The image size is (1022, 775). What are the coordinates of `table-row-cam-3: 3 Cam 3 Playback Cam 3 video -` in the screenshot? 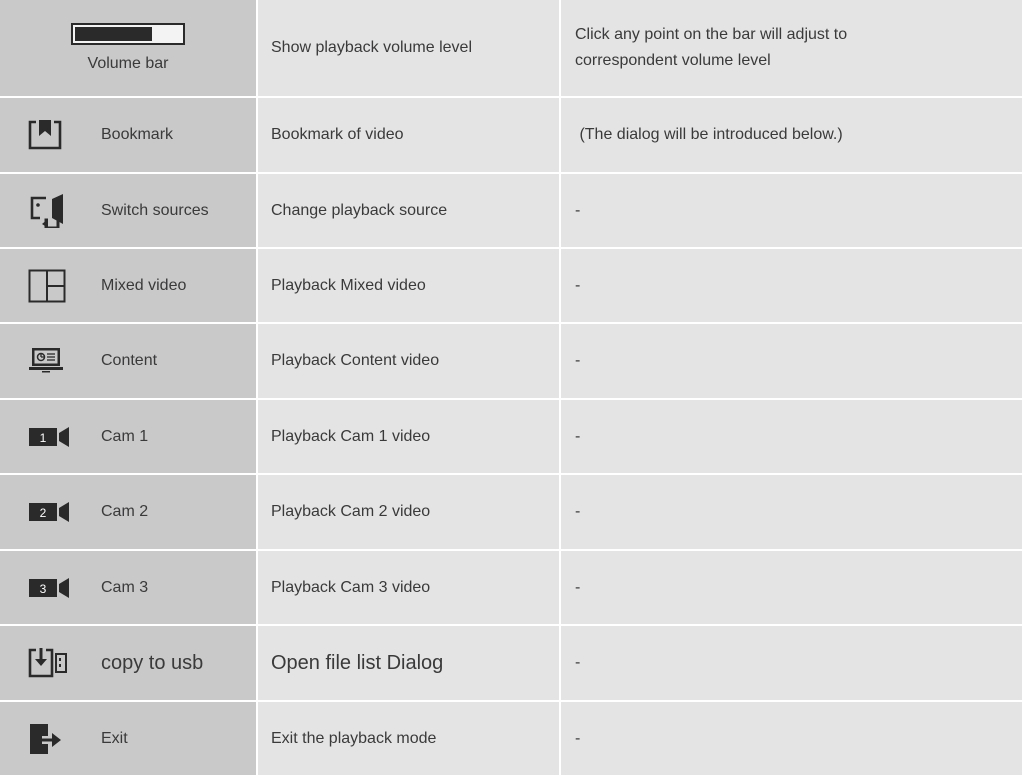 It's located at (511, 587).